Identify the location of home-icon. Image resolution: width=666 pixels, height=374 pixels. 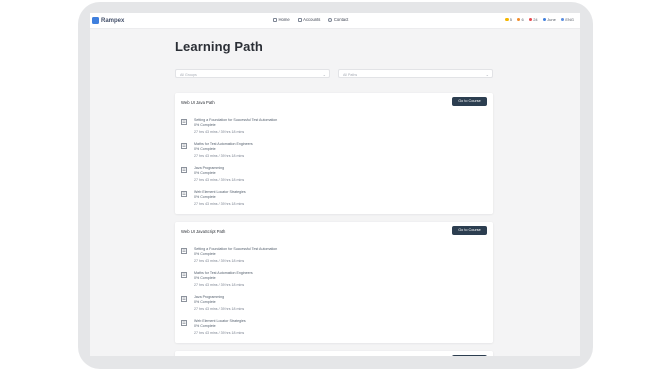
(275, 19).